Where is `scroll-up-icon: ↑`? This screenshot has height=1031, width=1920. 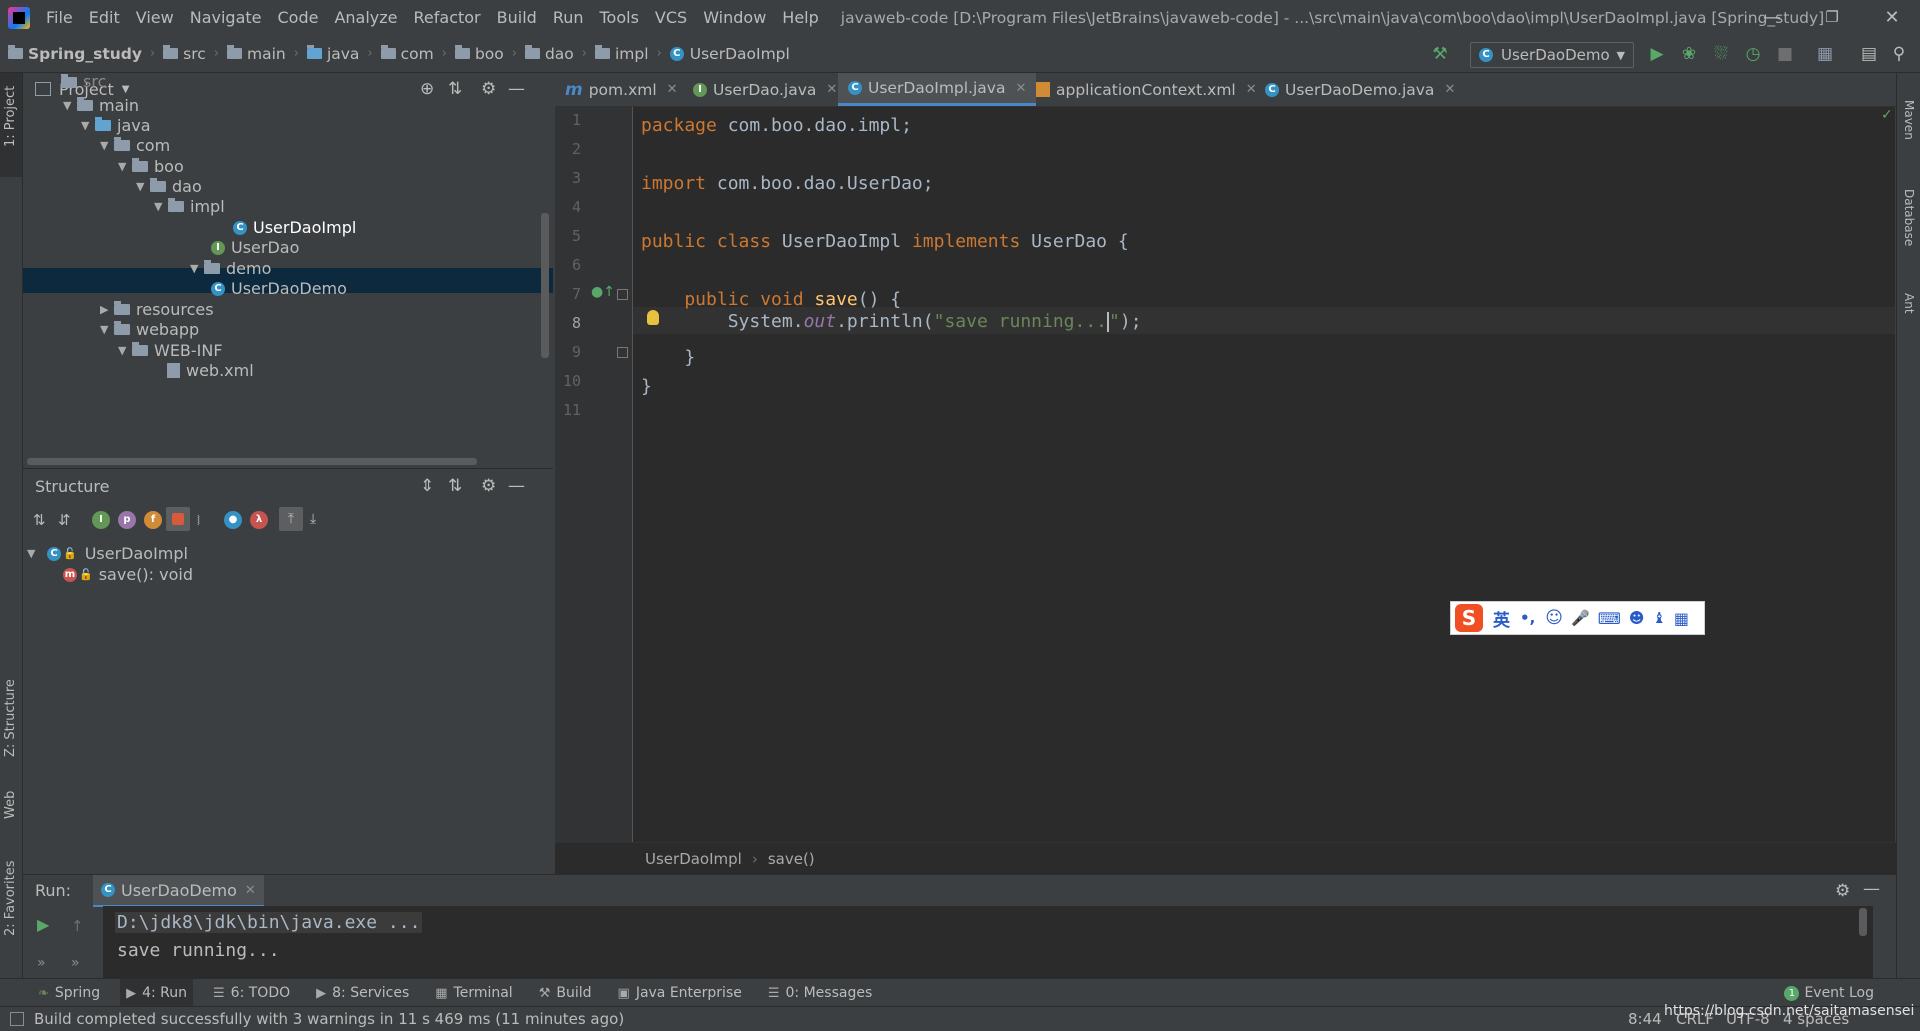
scroll-up-icon: ↑ is located at coordinates (77, 926).